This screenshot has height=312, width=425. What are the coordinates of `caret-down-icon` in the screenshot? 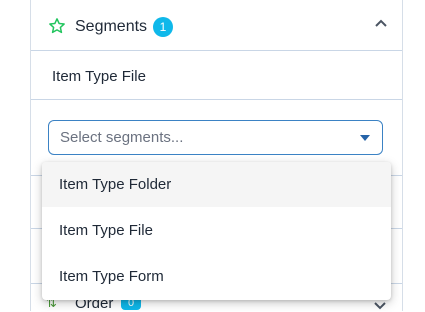 It's located at (365, 138).